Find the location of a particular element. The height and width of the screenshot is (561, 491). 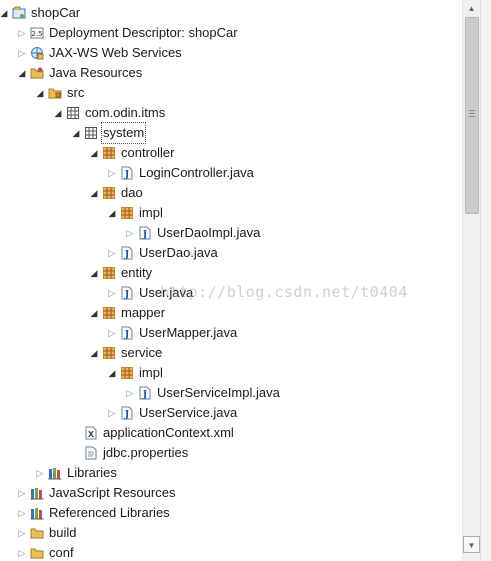

tree-item-label: jdbc.properties is located at coordinates (146, 452).